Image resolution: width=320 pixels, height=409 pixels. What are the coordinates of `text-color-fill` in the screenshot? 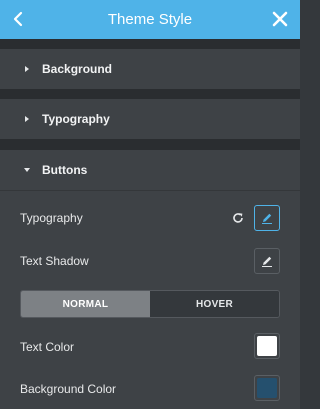 It's located at (267, 346).